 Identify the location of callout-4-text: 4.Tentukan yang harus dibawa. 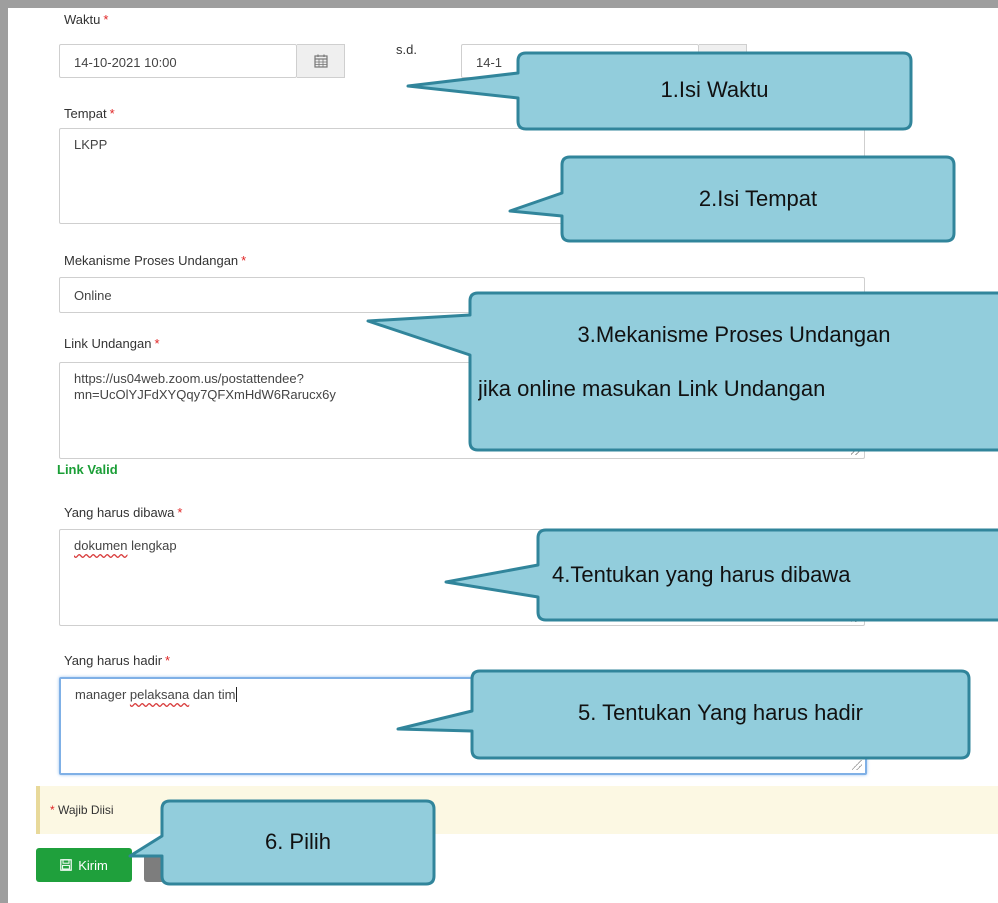
(701, 574).